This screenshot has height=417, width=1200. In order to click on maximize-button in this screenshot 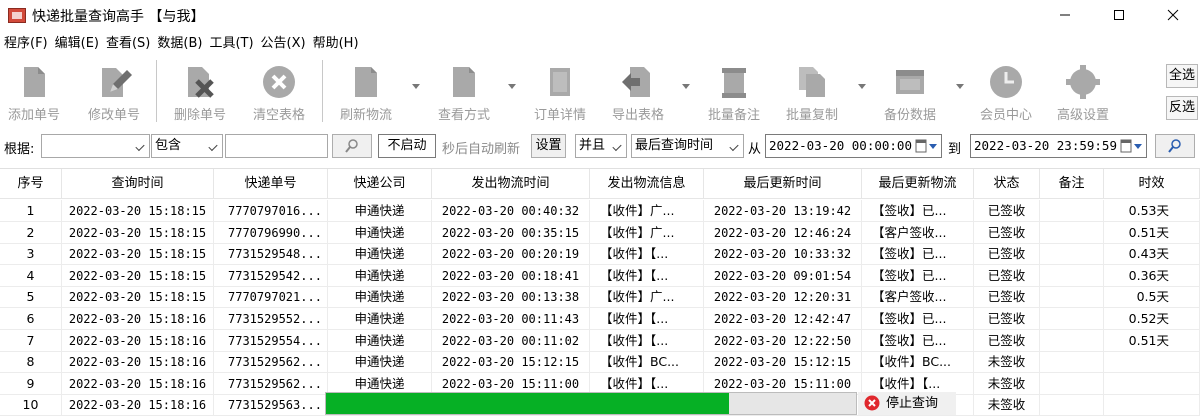, I will do `click(1119, 15)`.